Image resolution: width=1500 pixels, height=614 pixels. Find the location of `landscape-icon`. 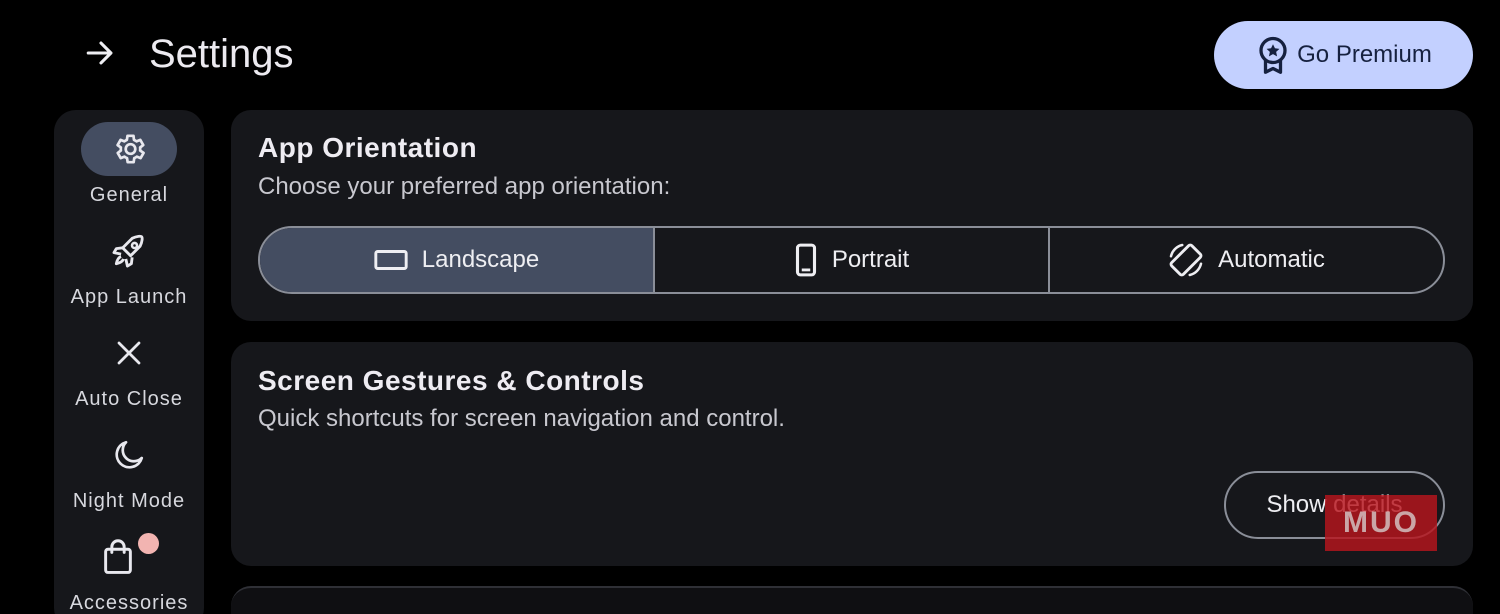

landscape-icon is located at coordinates (391, 260).